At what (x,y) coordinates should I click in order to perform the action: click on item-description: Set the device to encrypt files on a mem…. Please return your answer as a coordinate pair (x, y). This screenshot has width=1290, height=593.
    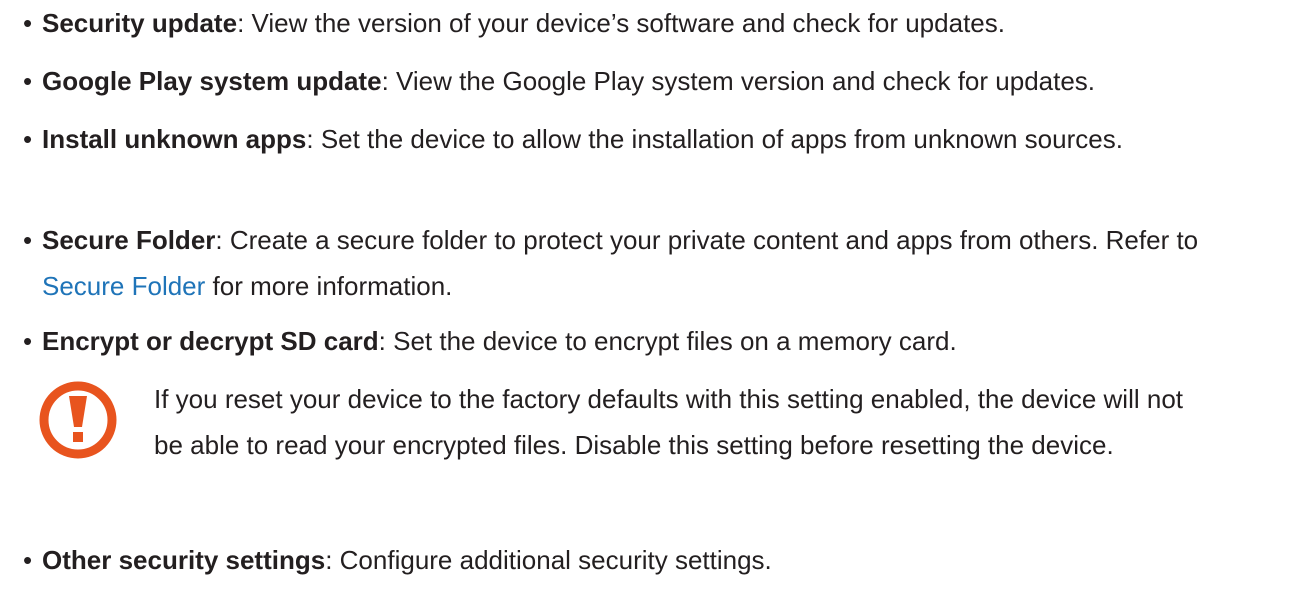
    Looking at the image, I should click on (675, 341).